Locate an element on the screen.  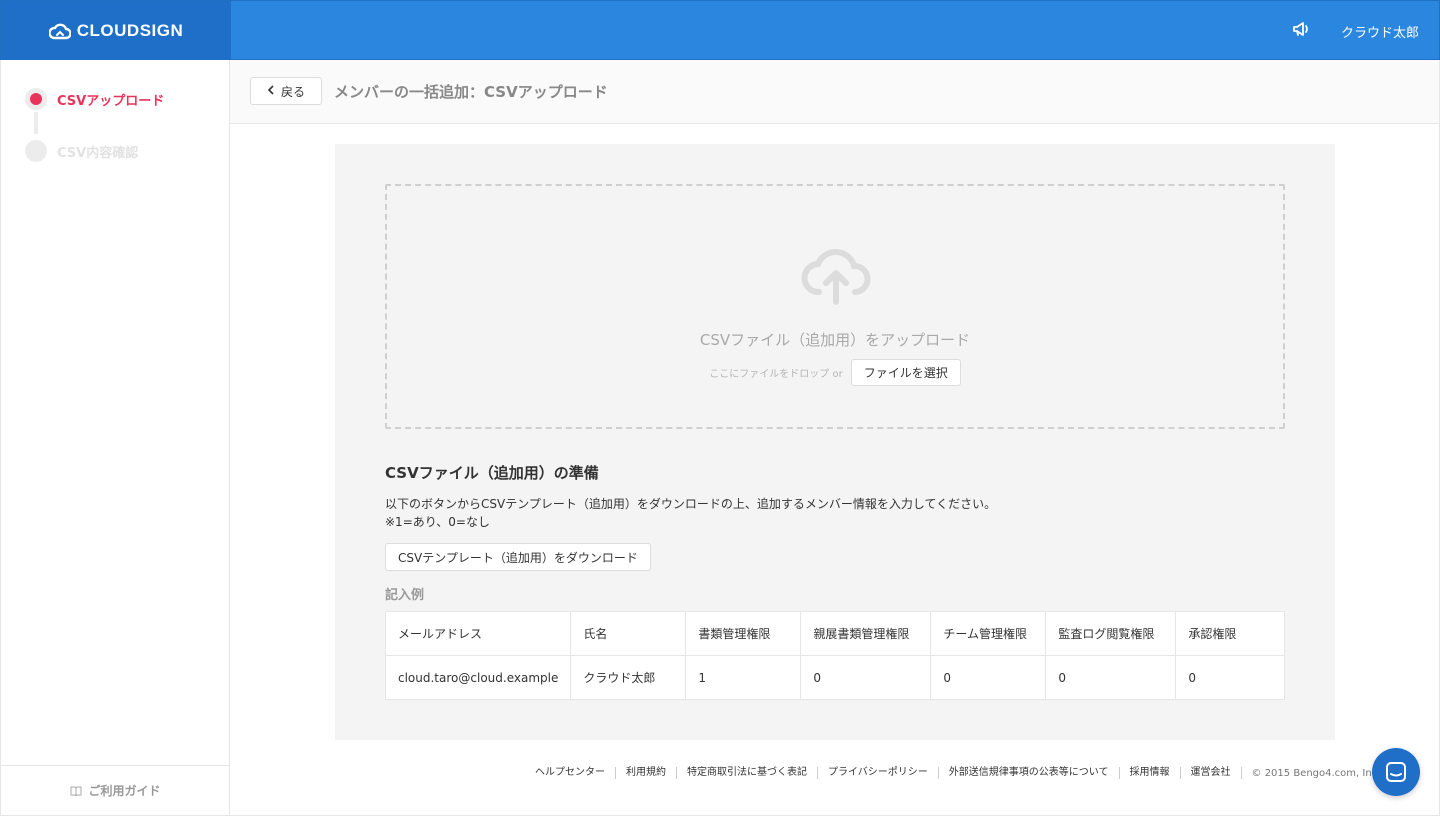
footer-link-help: ヘルプセンター is located at coordinates (570, 773).